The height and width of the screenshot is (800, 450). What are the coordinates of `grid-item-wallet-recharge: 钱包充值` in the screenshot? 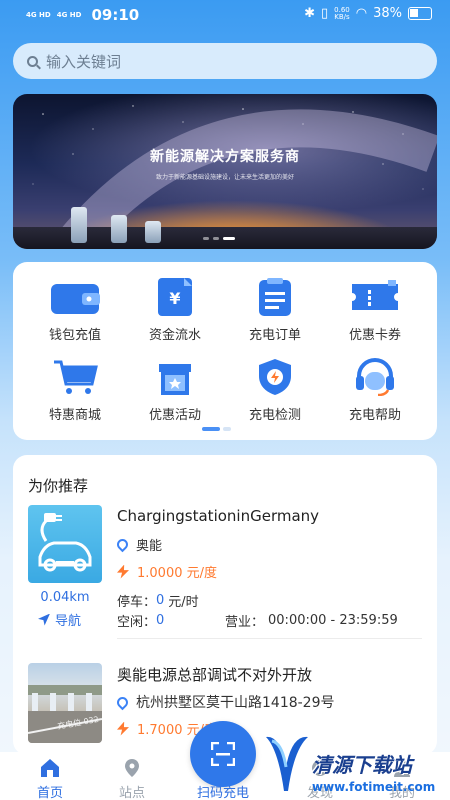 It's located at (75, 310).